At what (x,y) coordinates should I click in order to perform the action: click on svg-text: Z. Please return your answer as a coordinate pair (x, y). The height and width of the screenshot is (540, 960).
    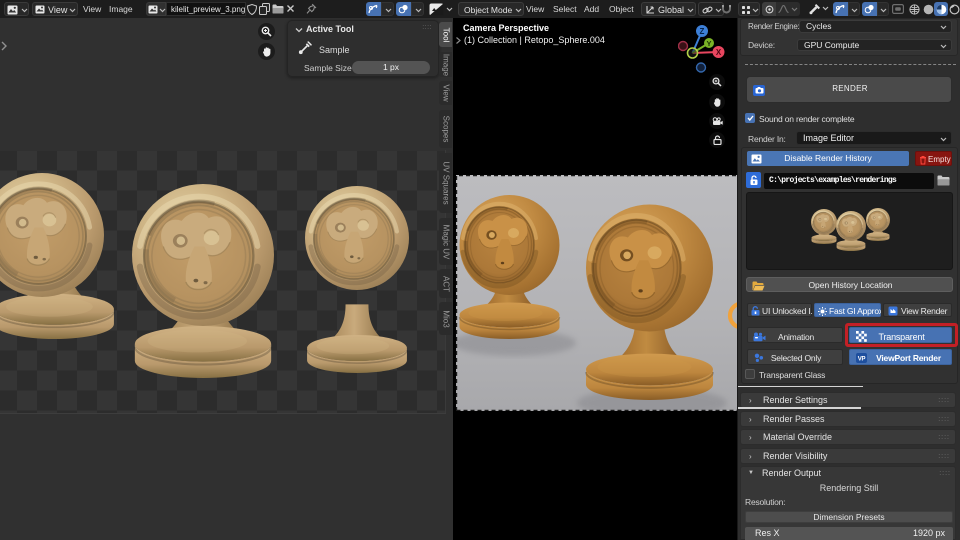
    Looking at the image, I should click on (702, 31).